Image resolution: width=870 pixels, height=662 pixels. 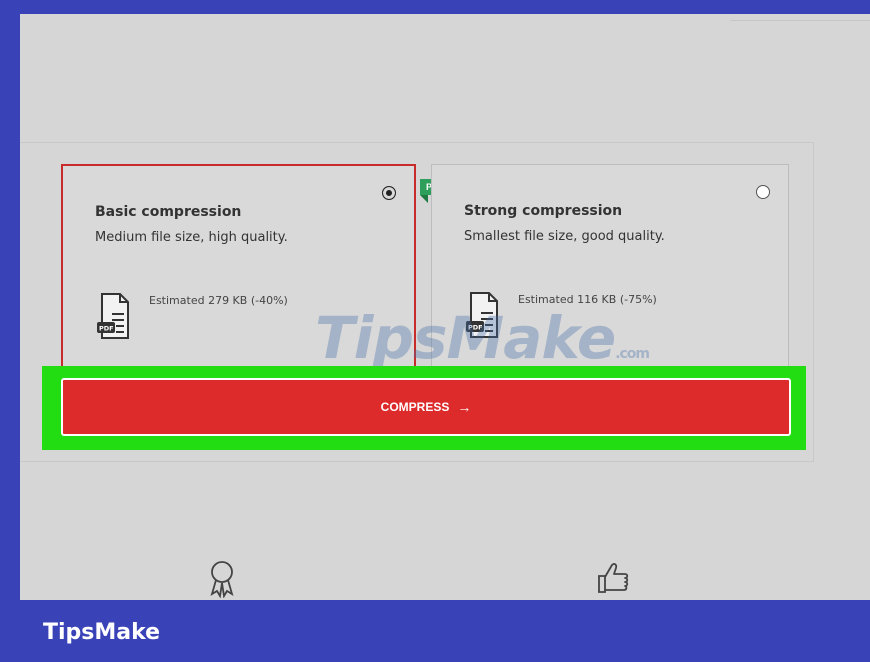 I want to click on award-icon, so click(x=222, y=579).